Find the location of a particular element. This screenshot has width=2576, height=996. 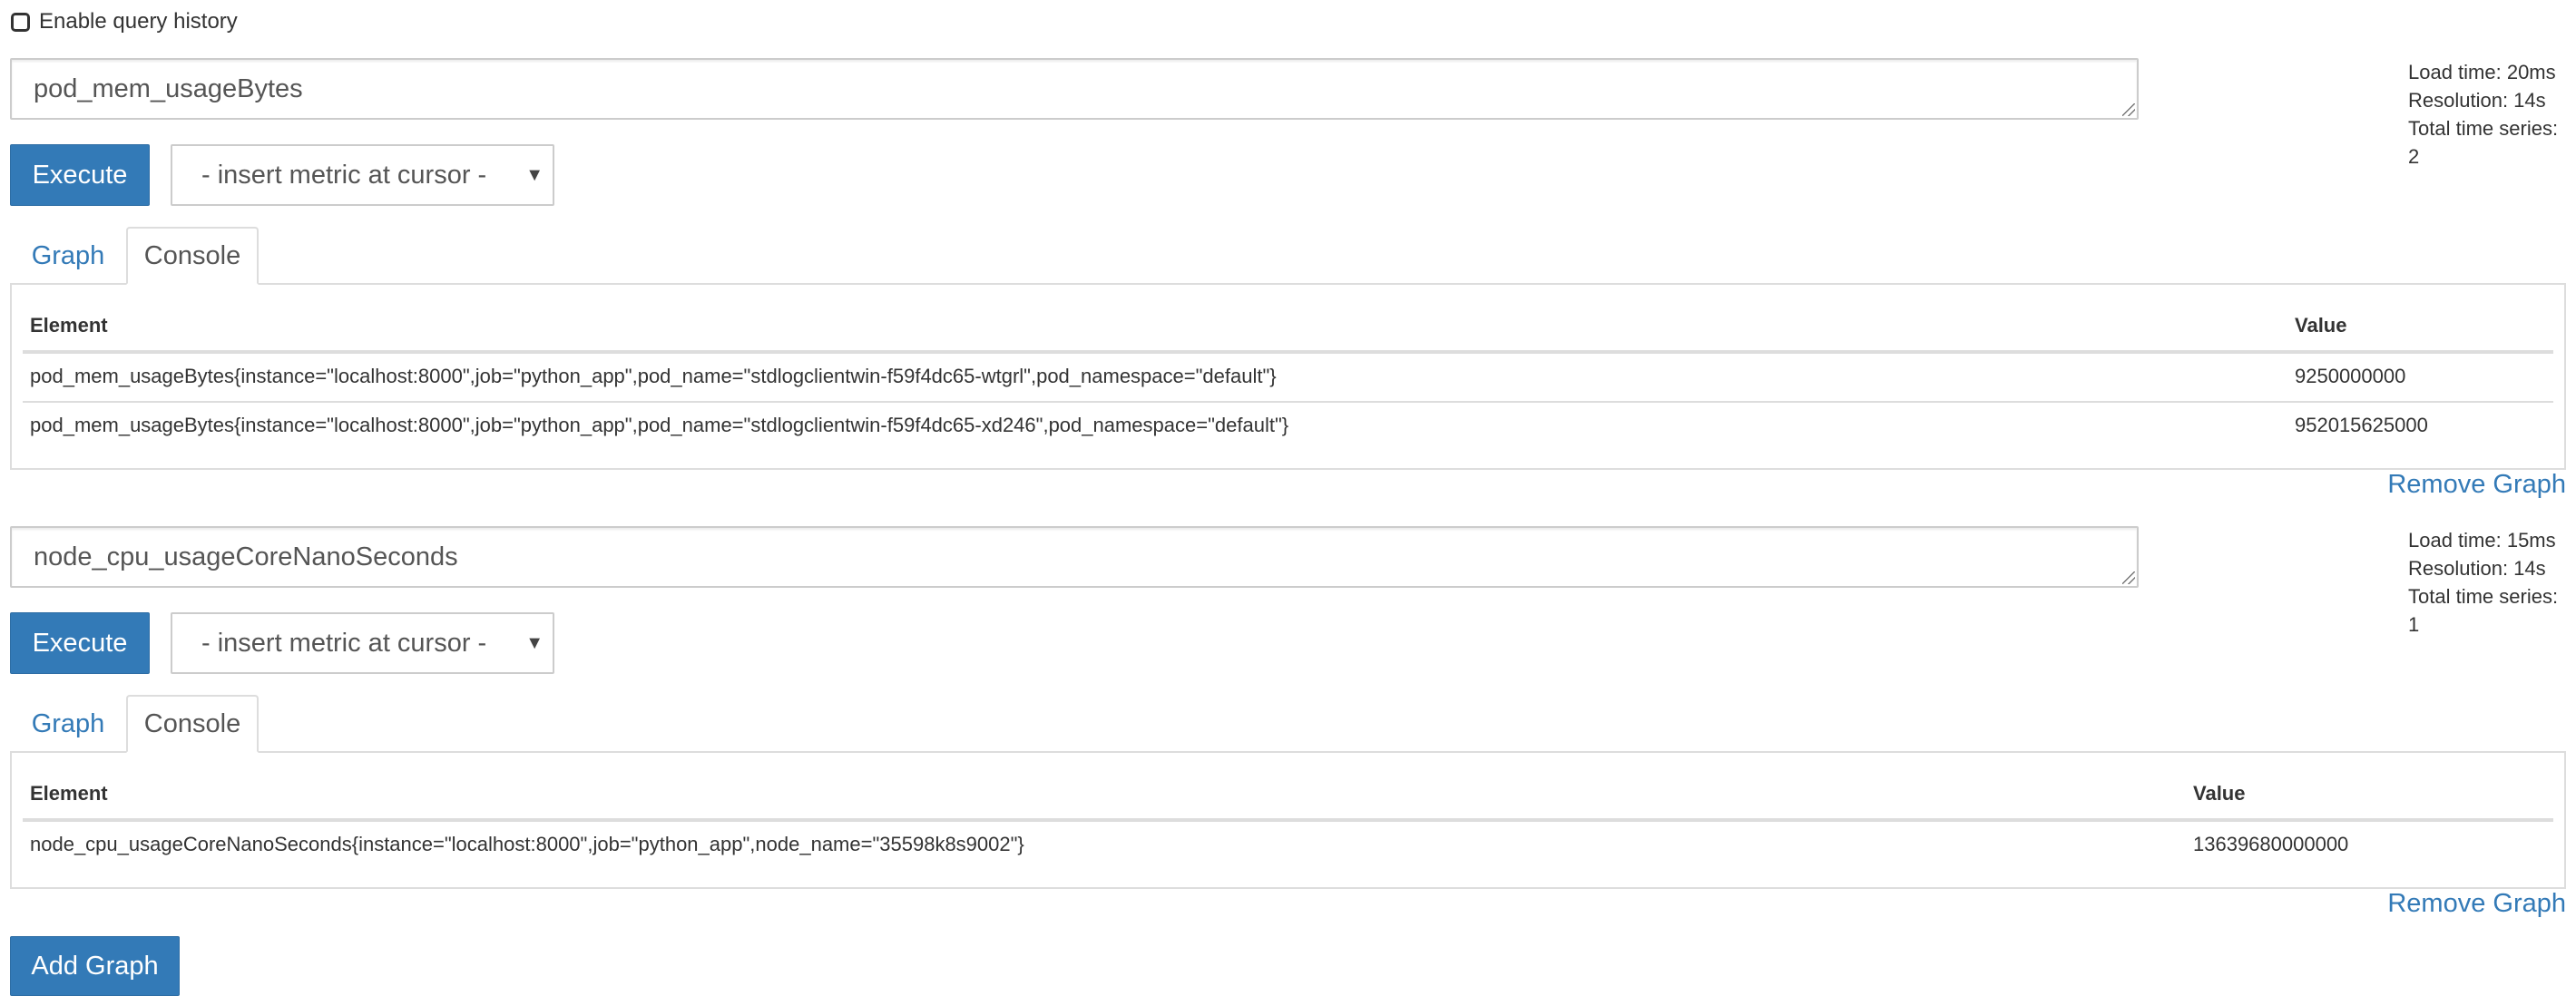

row-divider is located at coordinates (1288, 402).